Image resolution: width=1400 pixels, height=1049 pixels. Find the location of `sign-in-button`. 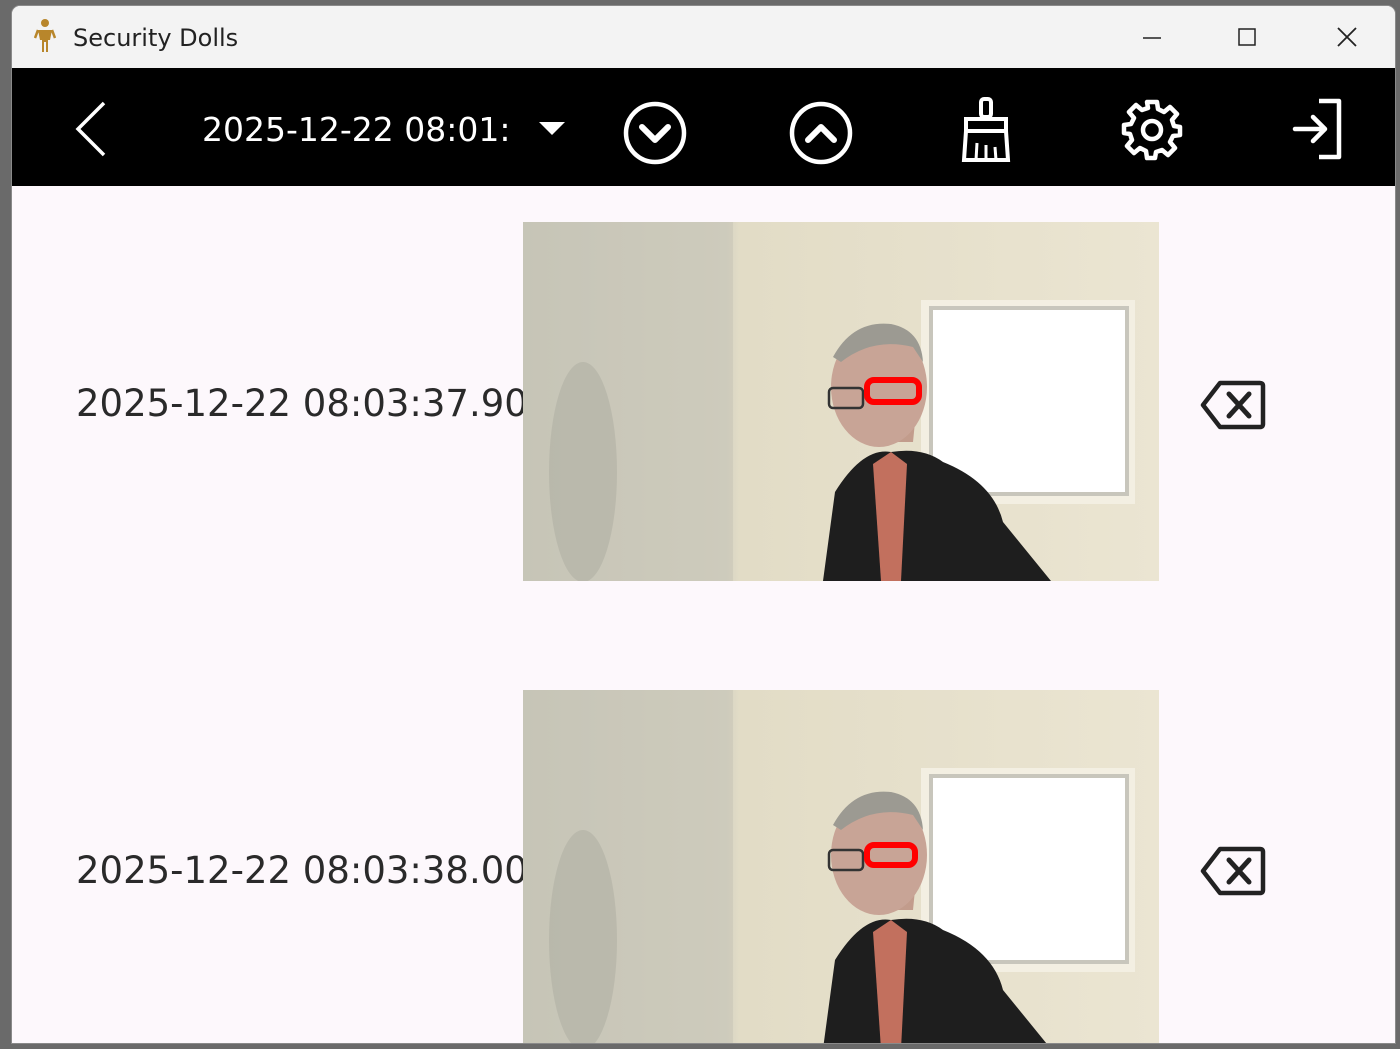

sign-in-button is located at coordinates (1318, 129).